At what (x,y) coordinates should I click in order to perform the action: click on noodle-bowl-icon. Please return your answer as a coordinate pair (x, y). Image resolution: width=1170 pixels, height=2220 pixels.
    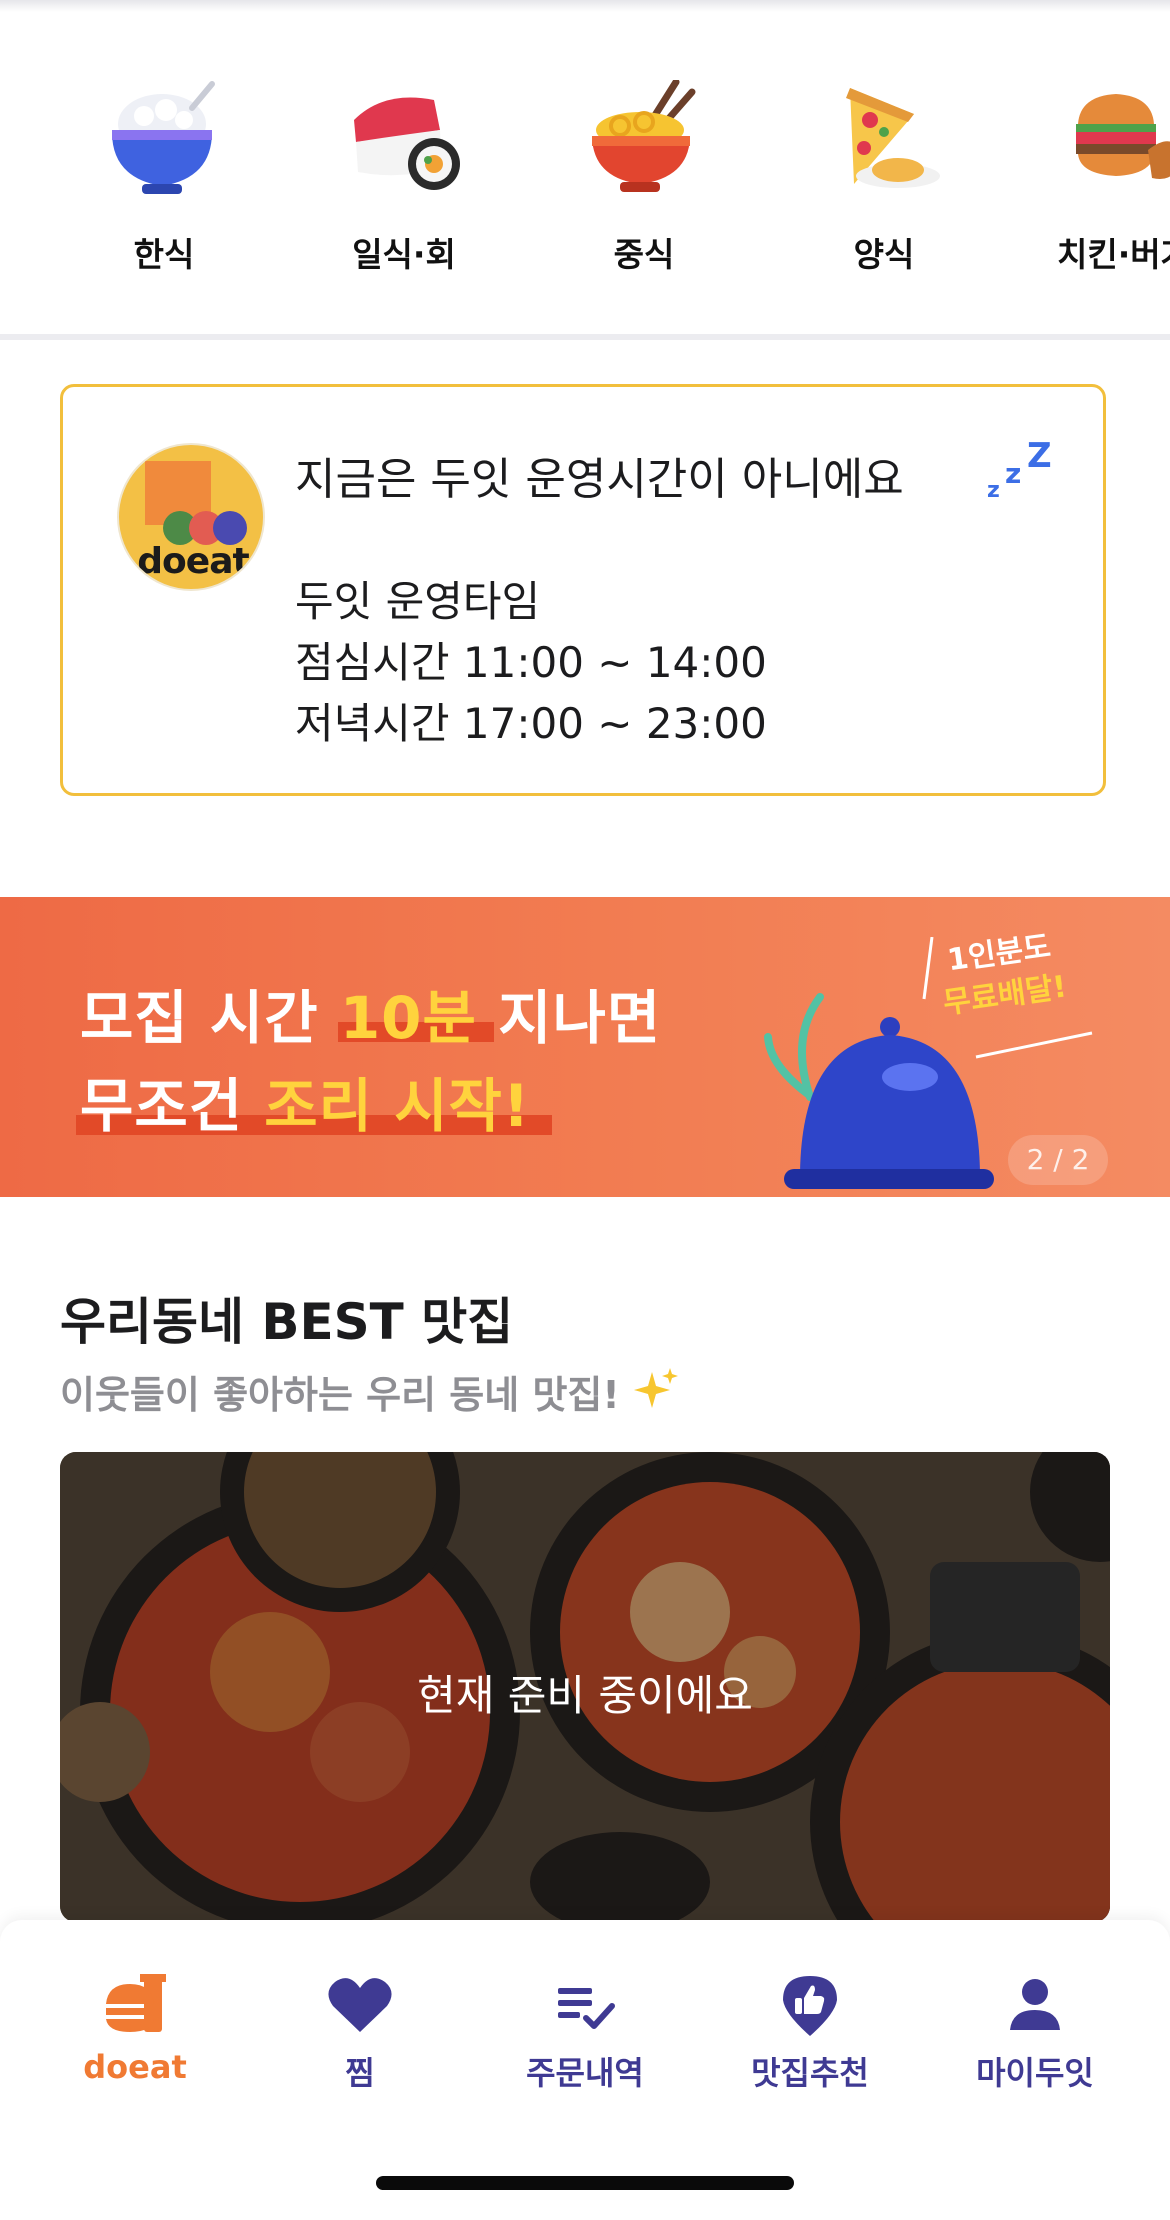
    Looking at the image, I should click on (644, 139).